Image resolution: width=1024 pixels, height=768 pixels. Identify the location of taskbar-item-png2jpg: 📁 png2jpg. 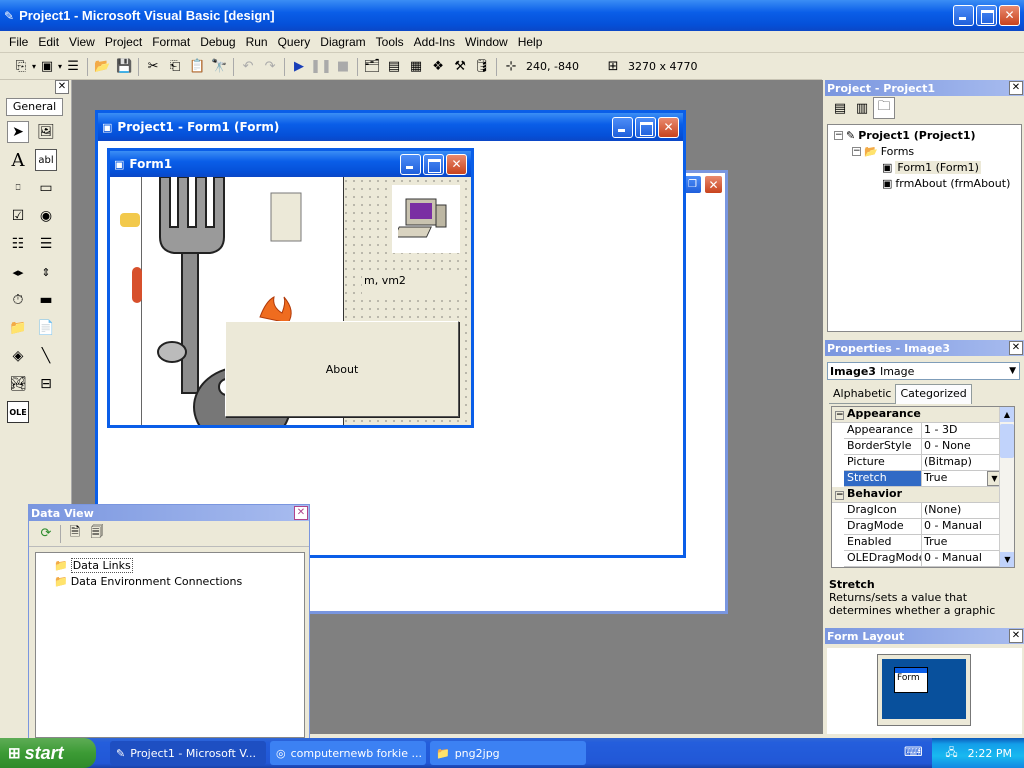
(508, 753).